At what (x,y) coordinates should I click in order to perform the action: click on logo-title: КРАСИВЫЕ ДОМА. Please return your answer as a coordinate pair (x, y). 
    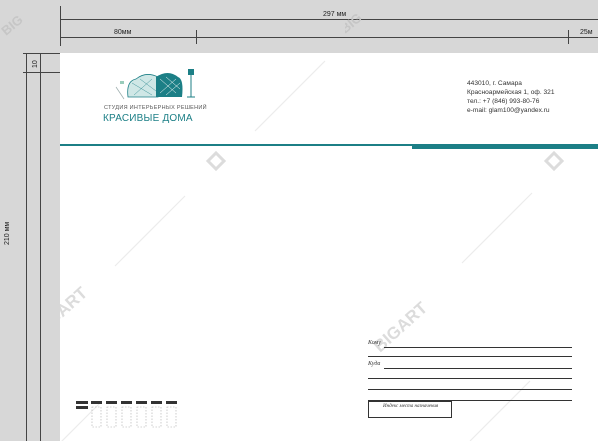
    Looking at the image, I should click on (148, 118).